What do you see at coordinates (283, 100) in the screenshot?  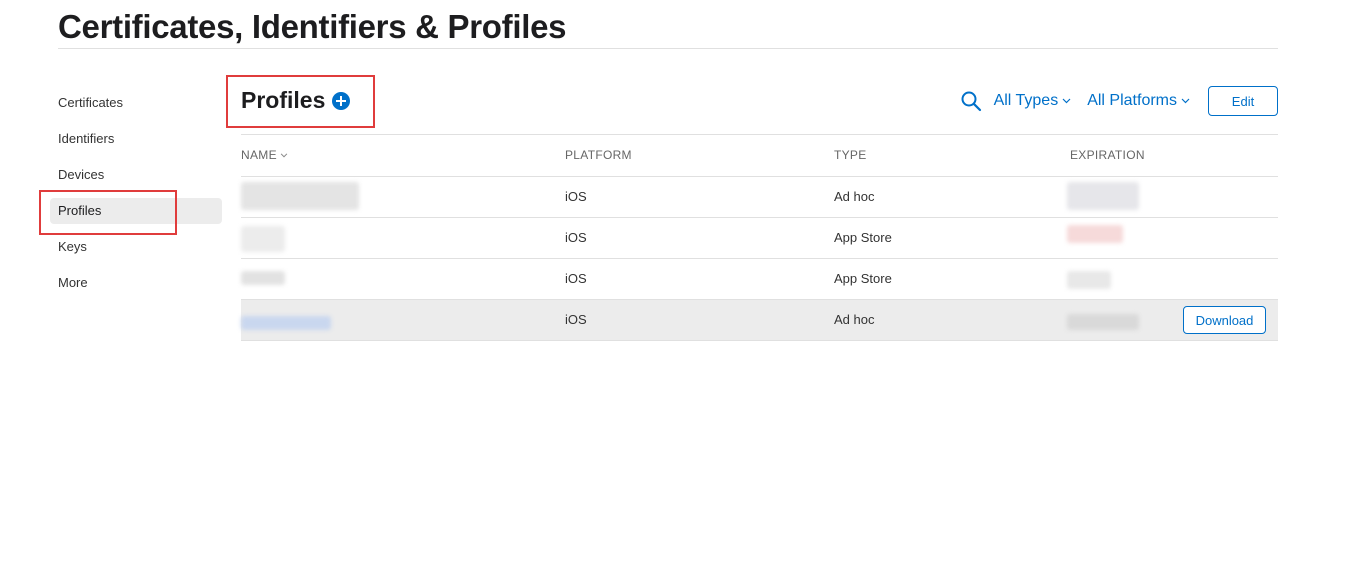 I see `section-title-text: Profiles` at bounding box center [283, 100].